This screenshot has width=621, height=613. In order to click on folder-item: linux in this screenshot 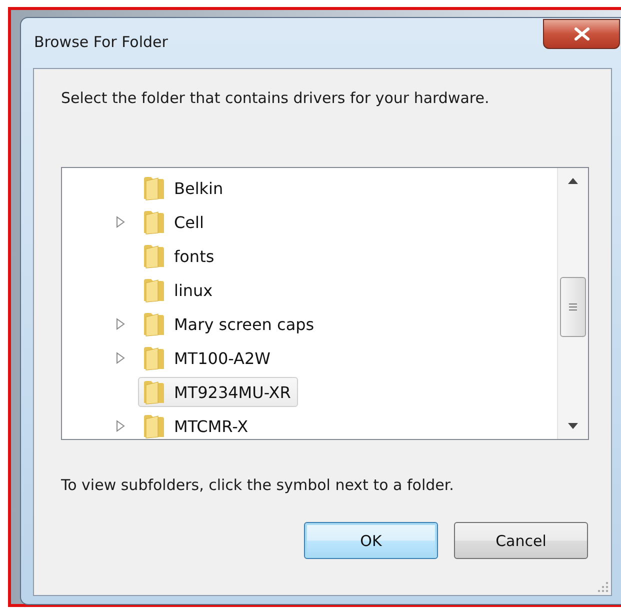, I will do `click(179, 290)`.